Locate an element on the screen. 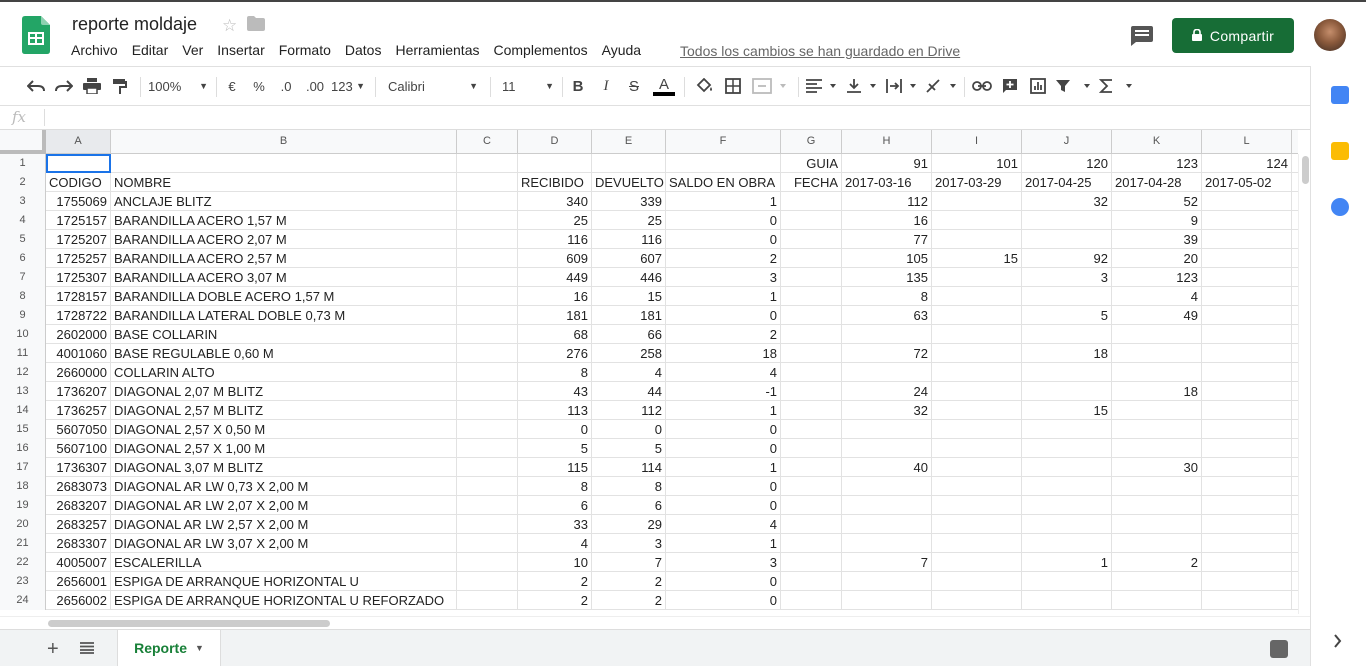 The width and height of the screenshot is (1366, 666). cell-d4: 25 is located at coordinates (555, 220).